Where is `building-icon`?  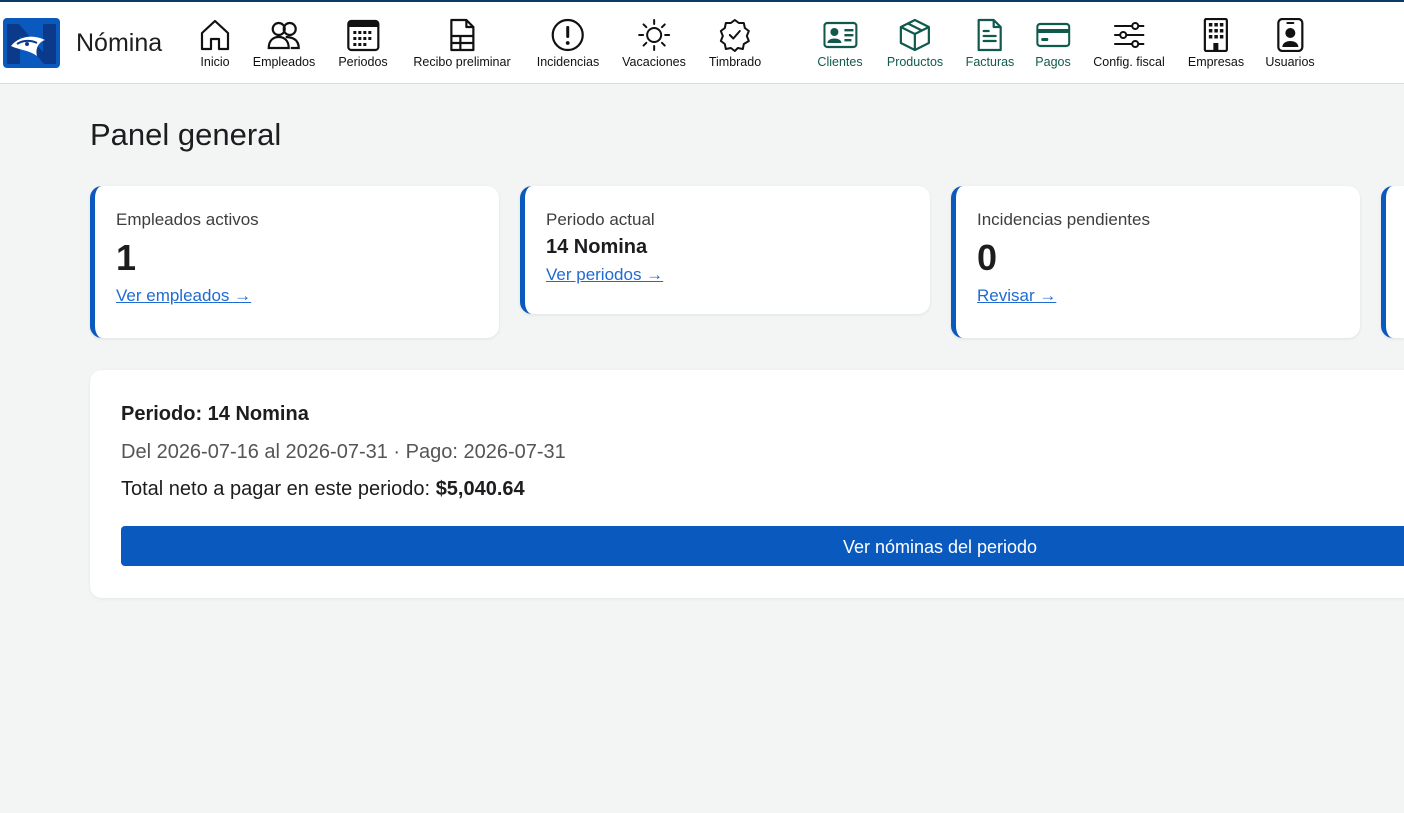 building-icon is located at coordinates (1216, 35).